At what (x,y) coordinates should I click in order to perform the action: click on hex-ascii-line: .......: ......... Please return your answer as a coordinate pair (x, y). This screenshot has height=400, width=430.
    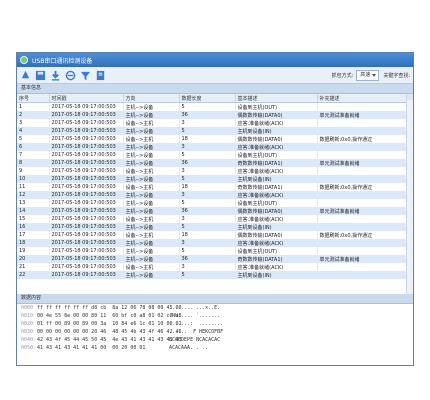
    Looking at the image, I should click on (196, 324).